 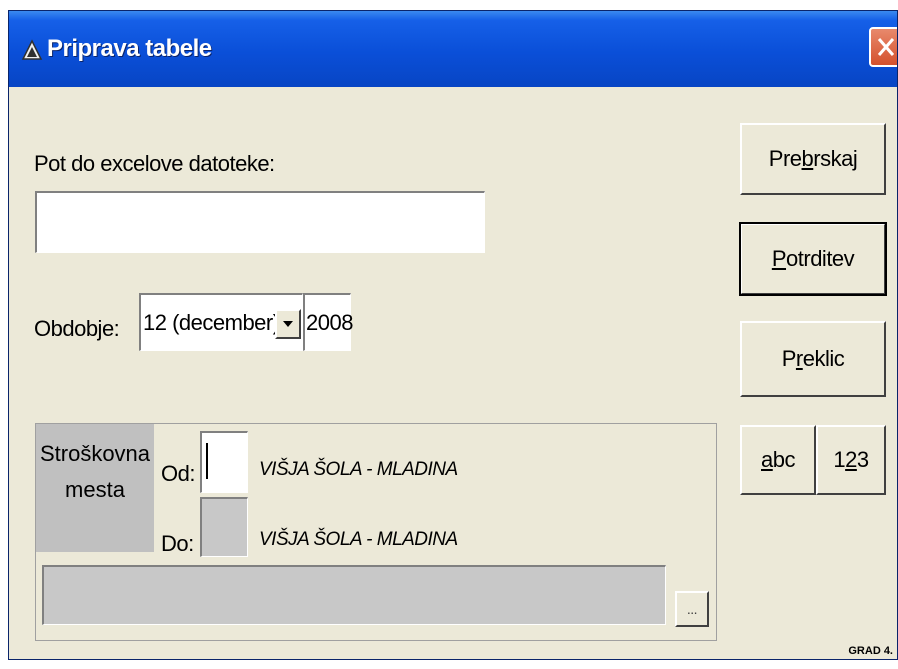 I want to click on status-text: GRAD 4., so click(x=870, y=651).